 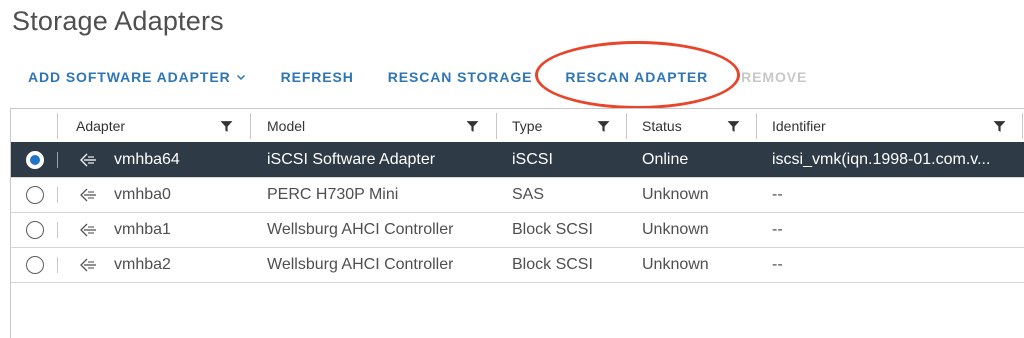 What do you see at coordinates (351, 159) in the screenshot?
I see `adapter-model: iSCSI Software Adapter` at bounding box center [351, 159].